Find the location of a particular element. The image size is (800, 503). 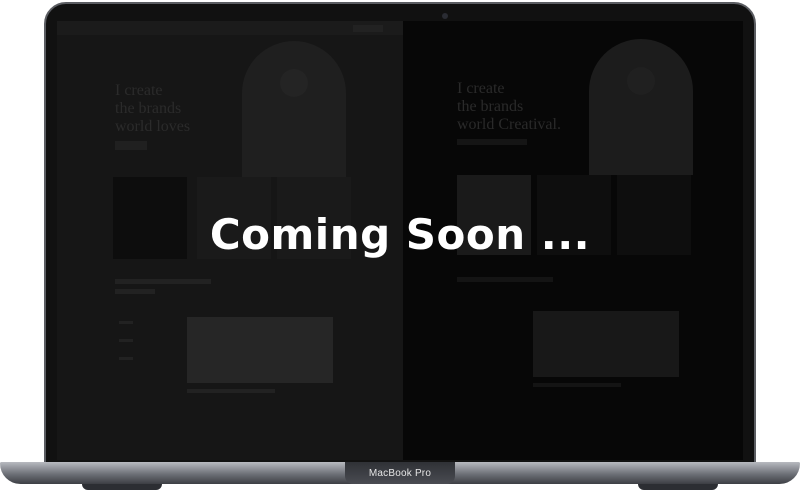

device-brand-label: MacBook Pro is located at coordinates (400, 473).